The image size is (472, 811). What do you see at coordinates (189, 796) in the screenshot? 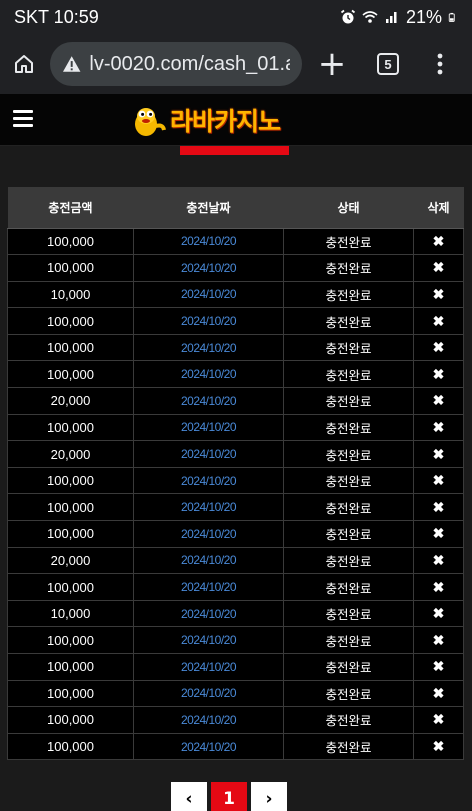
I see `prev-page-button: ‹` at bounding box center [189, 796].